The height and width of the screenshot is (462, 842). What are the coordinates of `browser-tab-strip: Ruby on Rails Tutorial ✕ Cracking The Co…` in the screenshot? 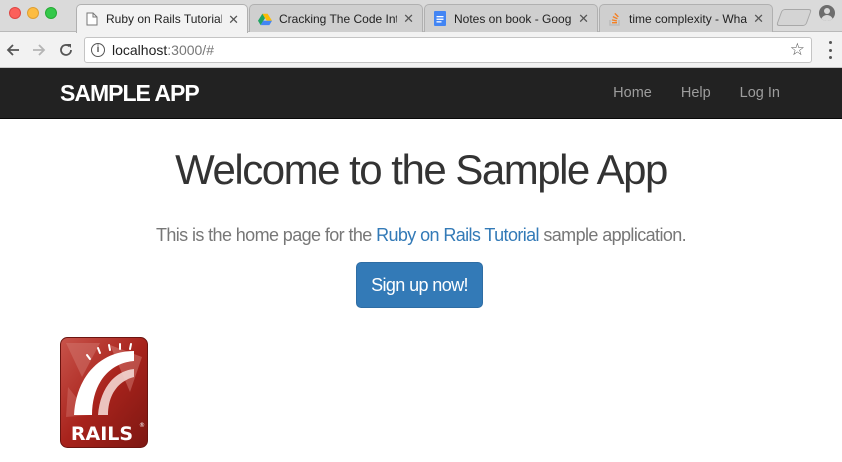 It's located at (421, 16).